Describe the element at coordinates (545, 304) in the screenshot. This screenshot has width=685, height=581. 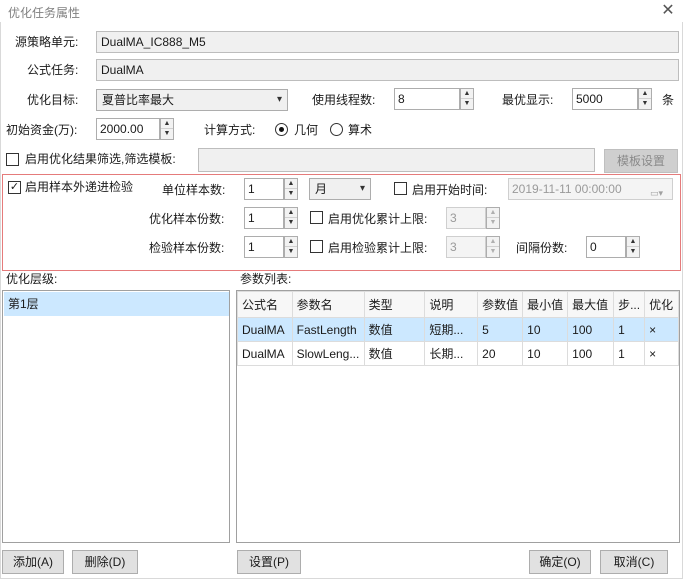
I see `column-header: 最小值` at that location.